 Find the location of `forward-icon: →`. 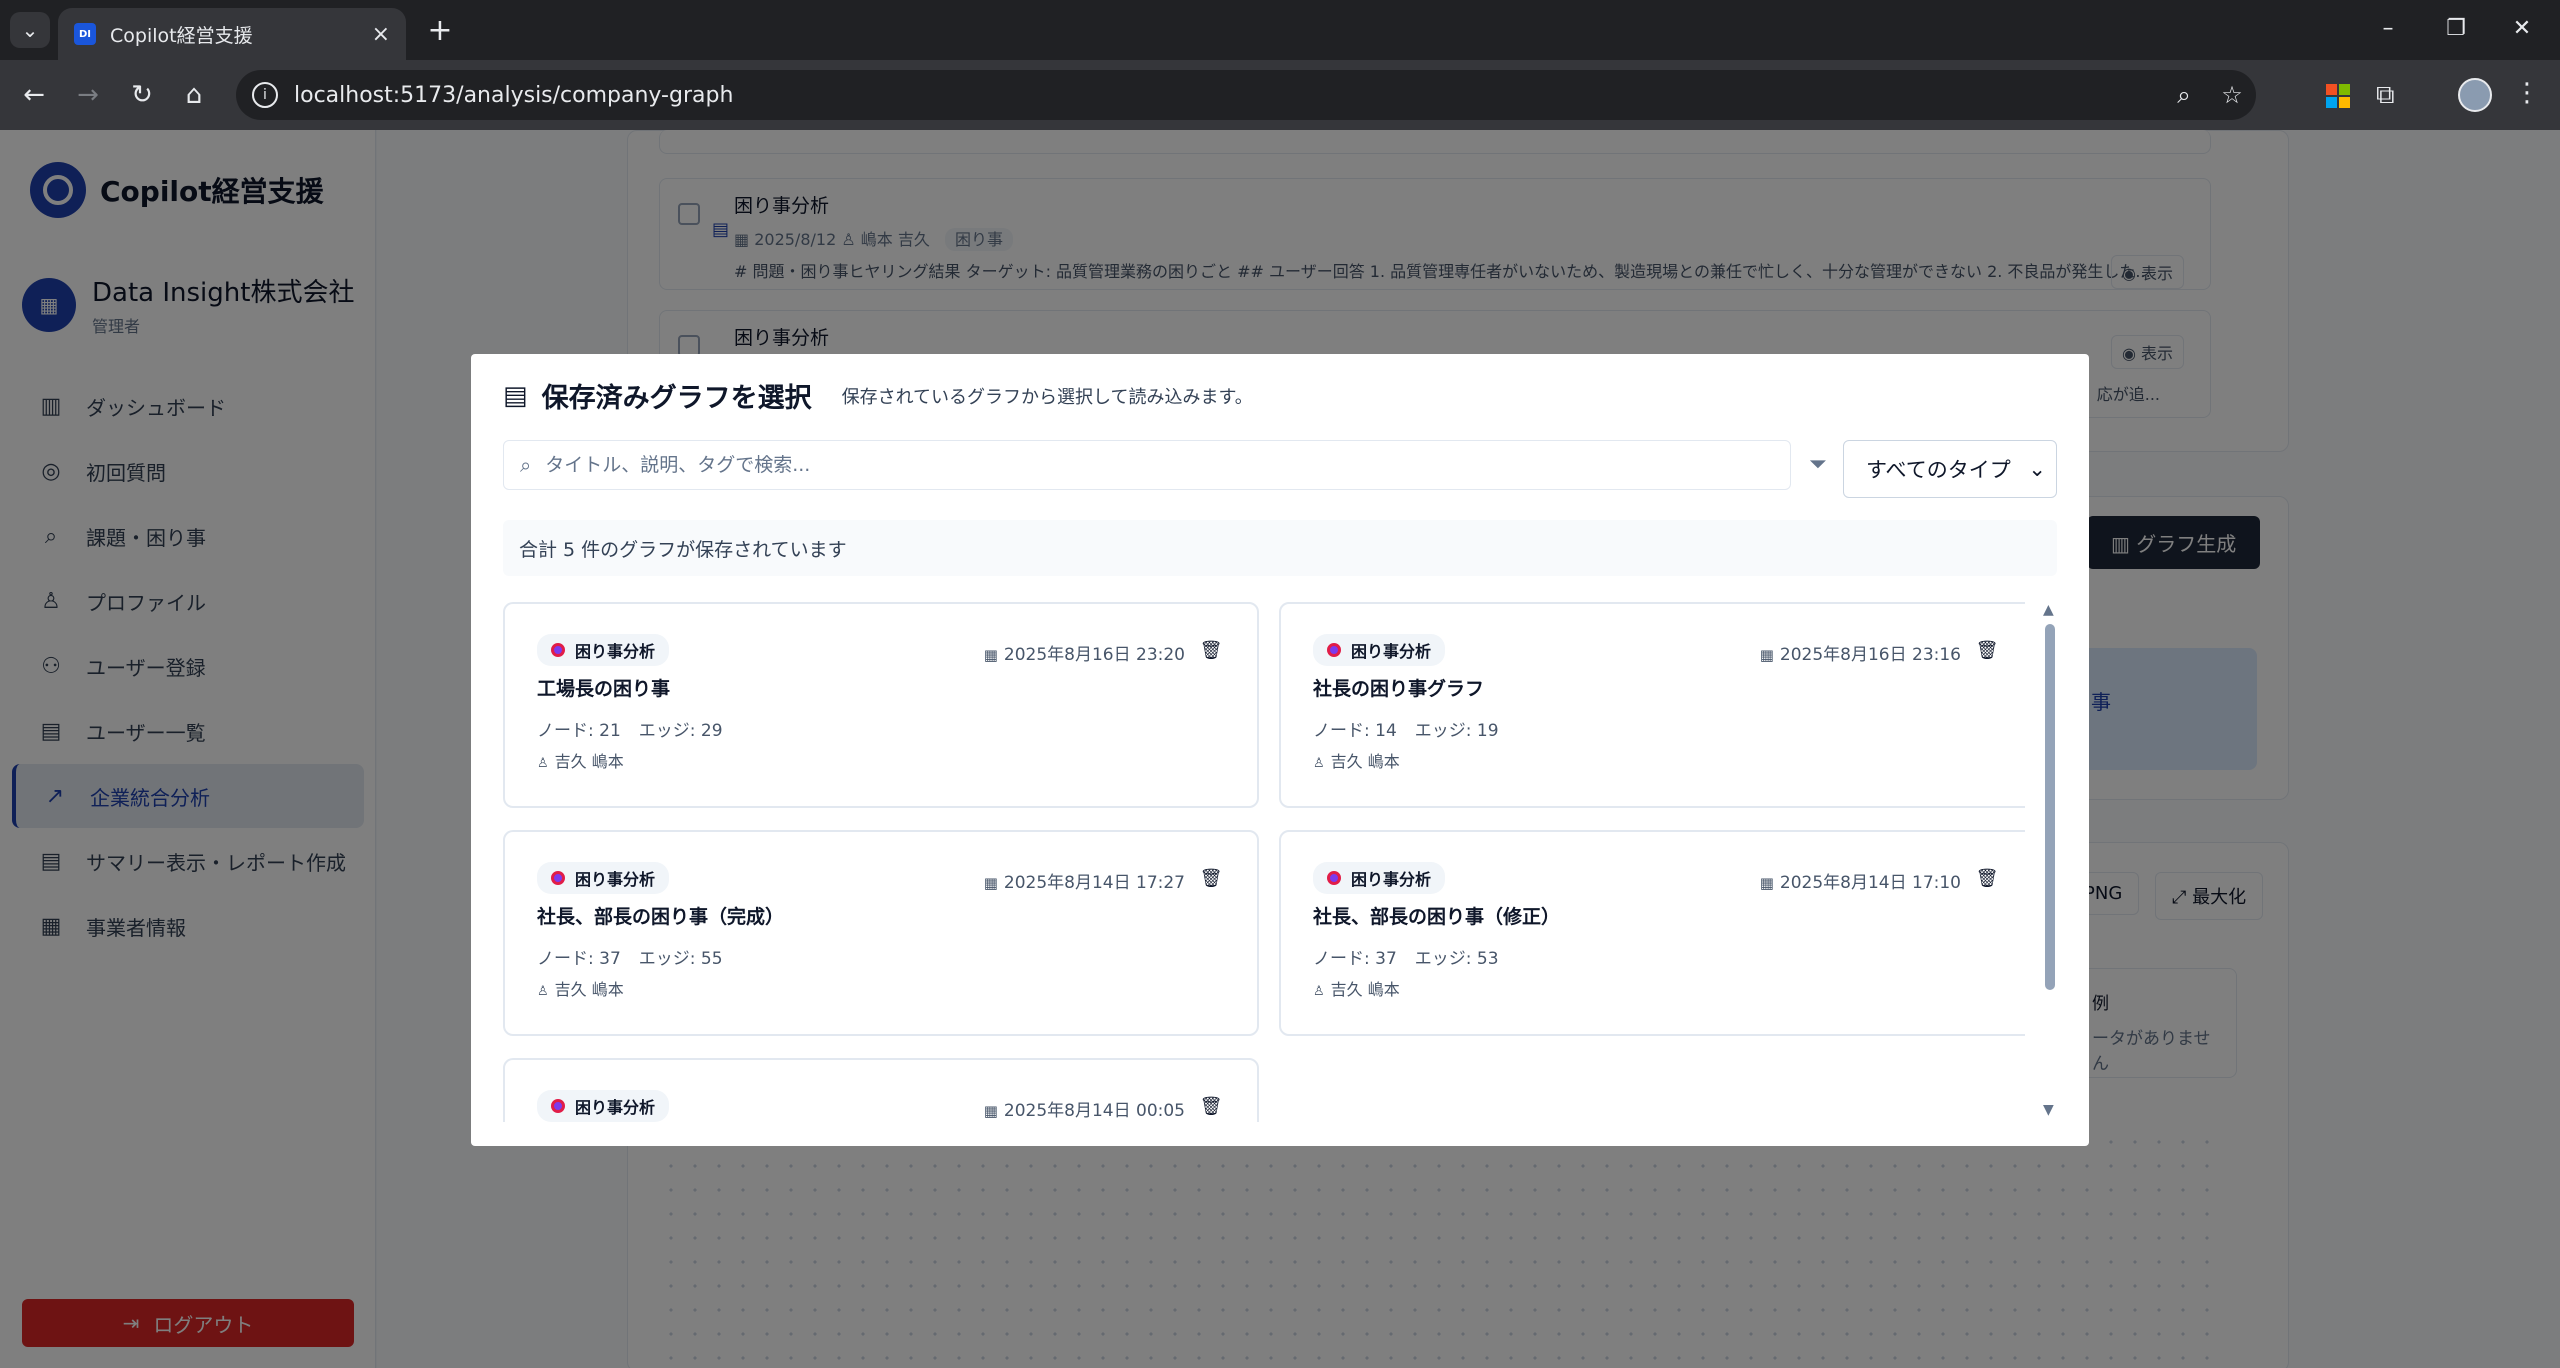

forward-icon: → is located at coordinates (88, 95).